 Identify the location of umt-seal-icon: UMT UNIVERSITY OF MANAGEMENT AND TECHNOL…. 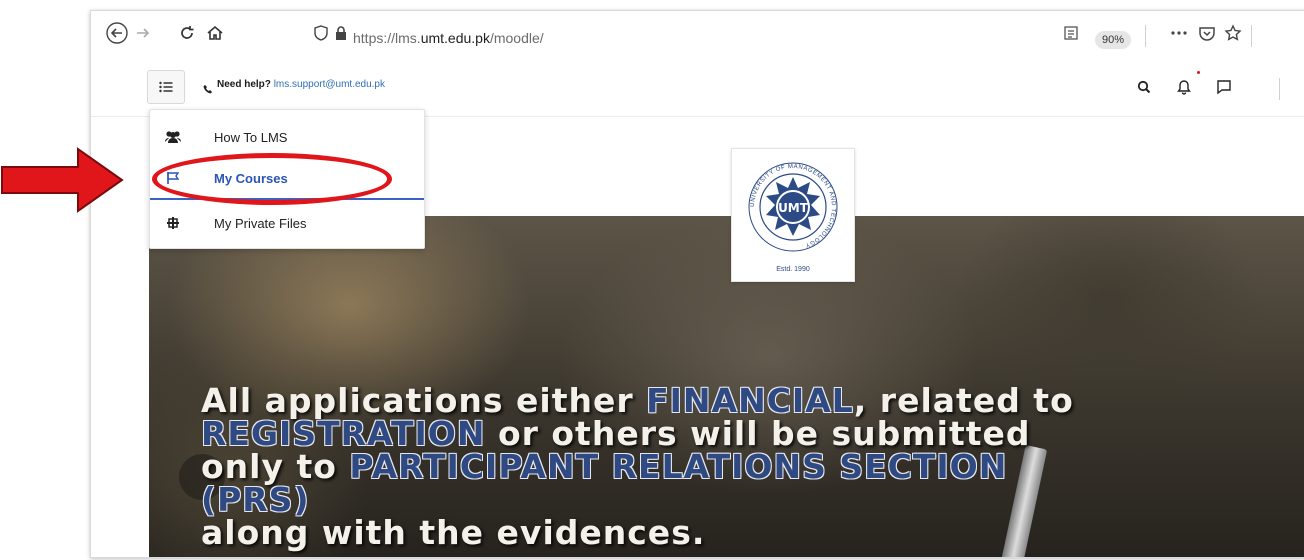
(793, 207).